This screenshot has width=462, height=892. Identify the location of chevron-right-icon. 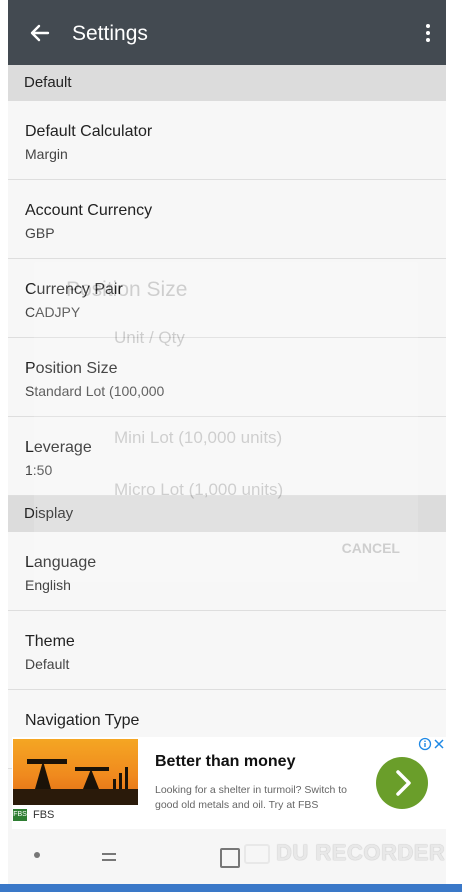
(403, 783).